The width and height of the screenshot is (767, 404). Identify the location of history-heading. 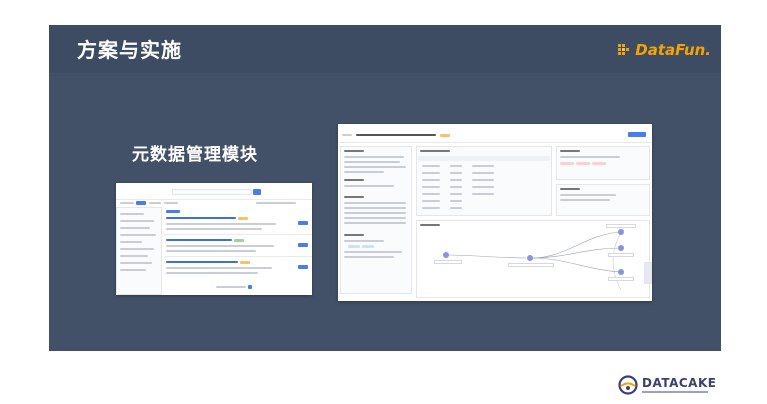
(570, 189).